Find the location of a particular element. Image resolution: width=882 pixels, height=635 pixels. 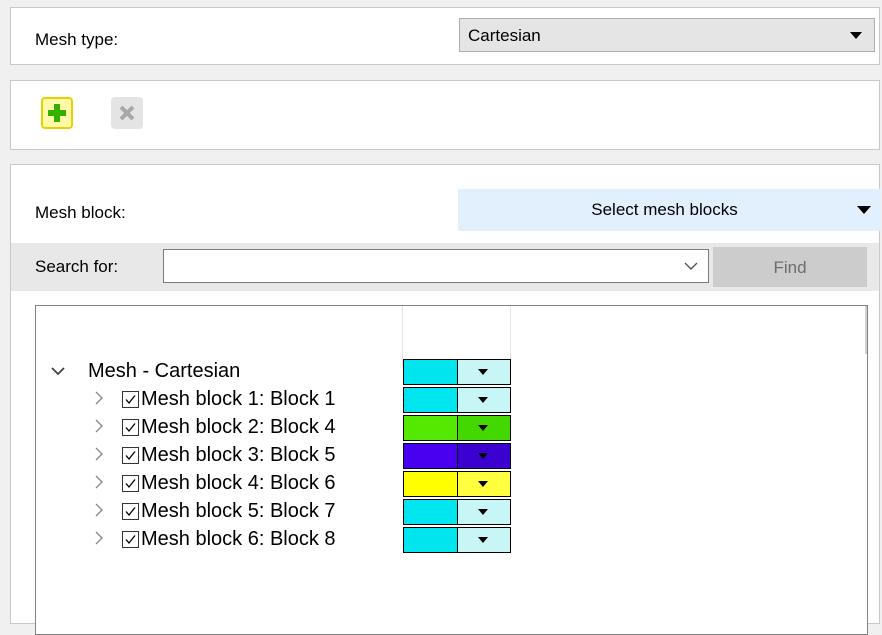

search-bar: Search for: Find is located at coordinates (445, 267).